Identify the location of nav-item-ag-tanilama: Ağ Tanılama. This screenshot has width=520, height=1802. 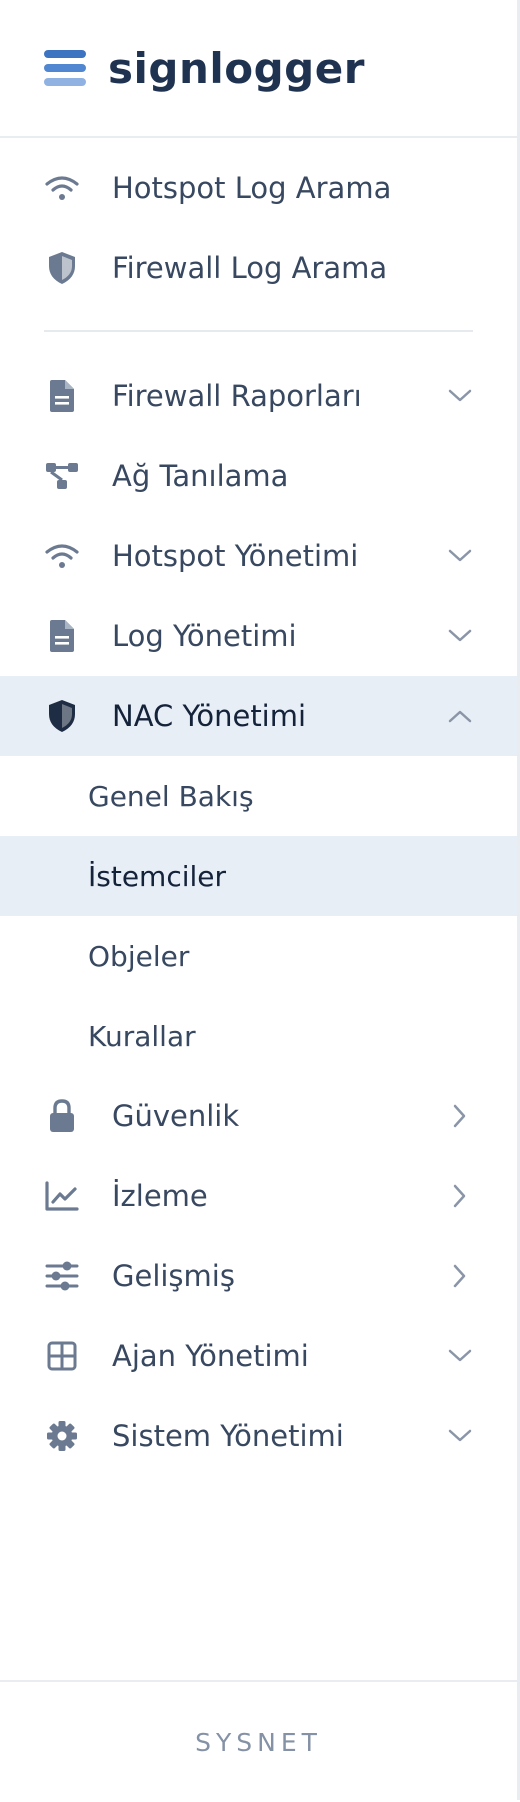
(258, 476).